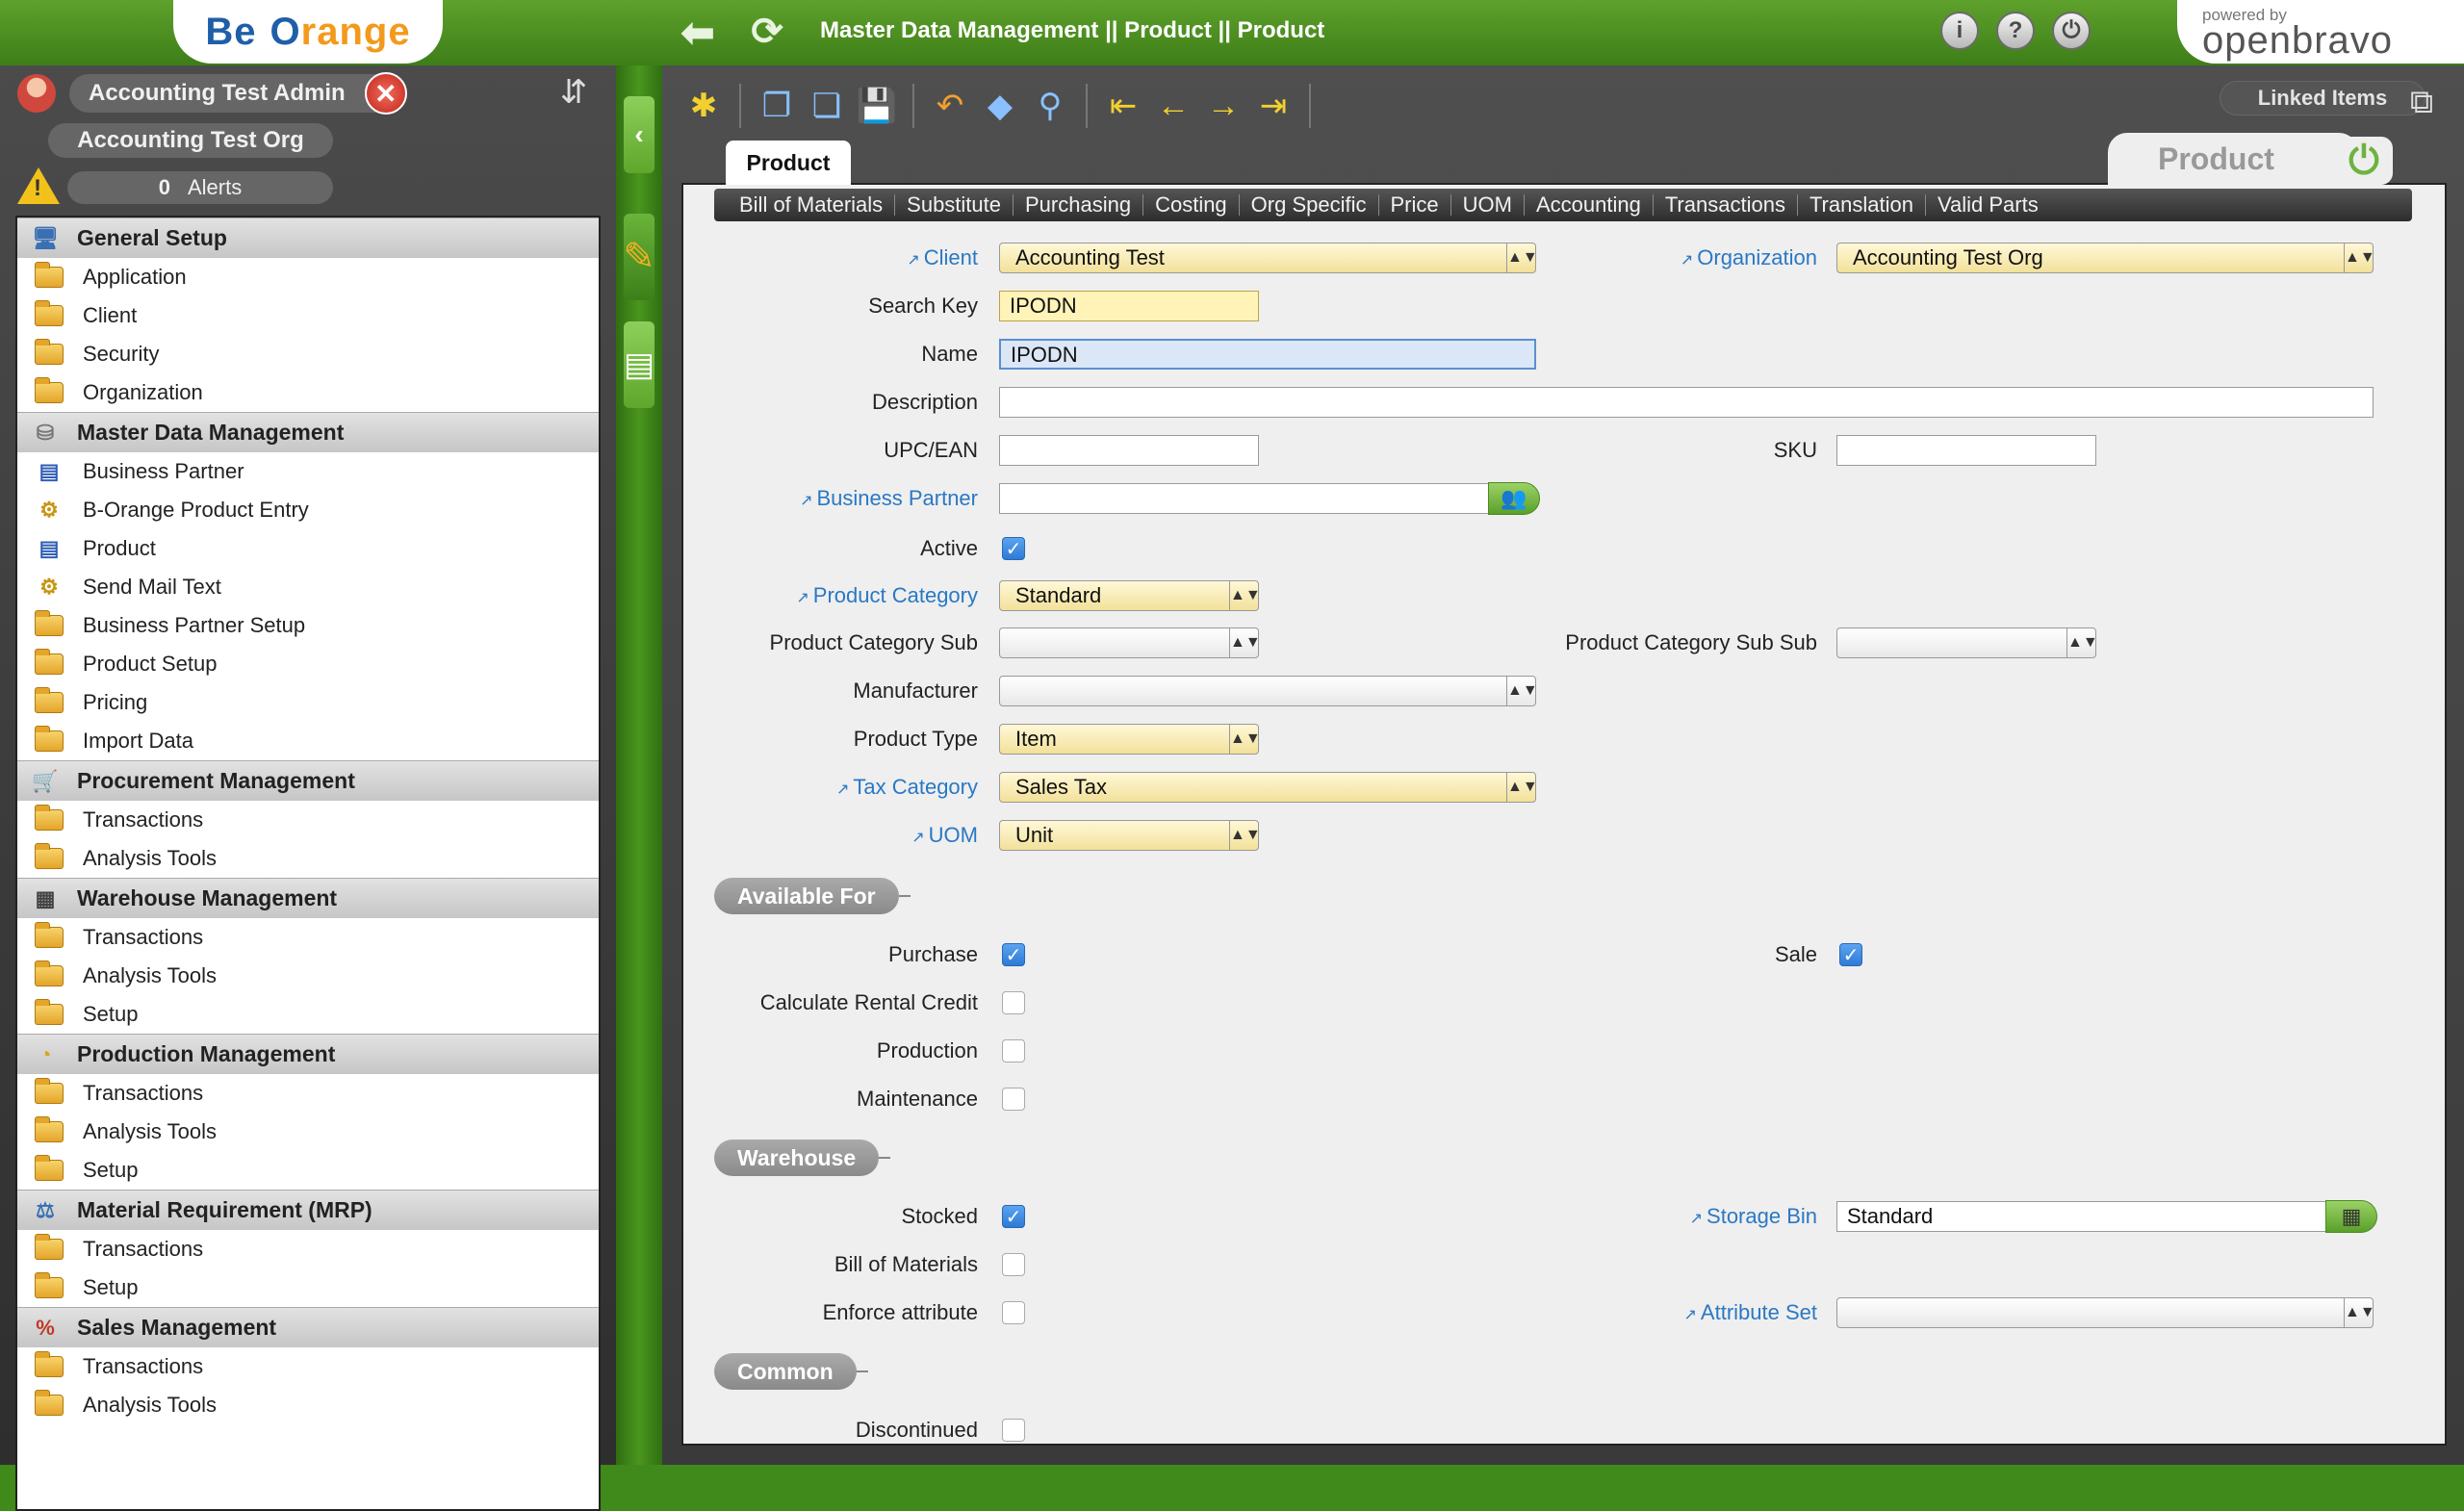 The height and width of the screenshot is (1511, 2464). Describe the element at coordinates (827, 106) in the screenshot. I see `save-and-next-icon: ❏` at that location.